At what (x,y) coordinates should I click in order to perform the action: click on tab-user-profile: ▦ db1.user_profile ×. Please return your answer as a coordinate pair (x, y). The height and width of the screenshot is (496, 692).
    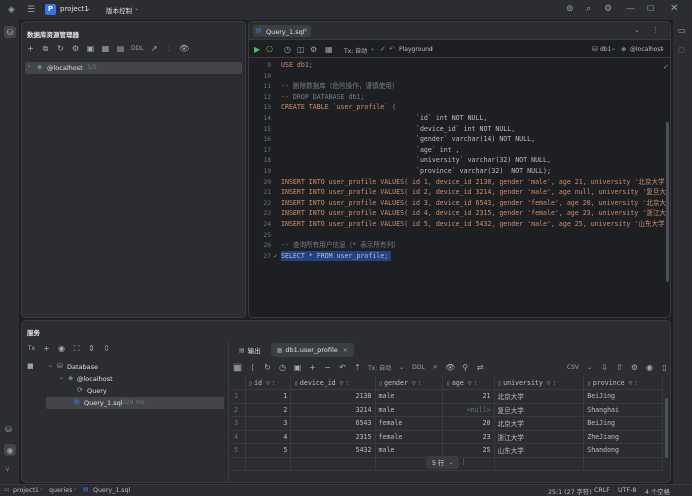
    Looking at the image, I should click on (312, 350).